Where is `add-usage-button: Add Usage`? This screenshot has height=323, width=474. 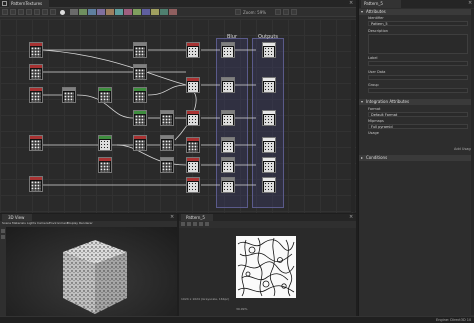 add-usage-button: Add Usage is located at coordinates (463, 149).